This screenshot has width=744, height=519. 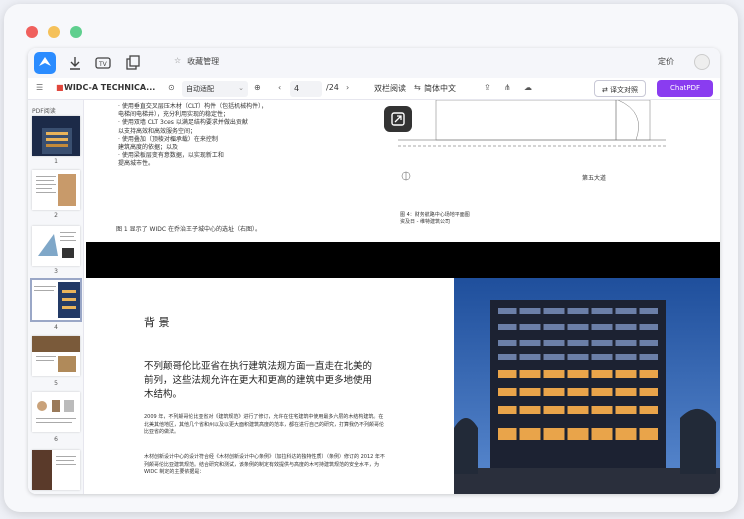 I want to click on page-number-6: 6, so click(x=56, y=439).